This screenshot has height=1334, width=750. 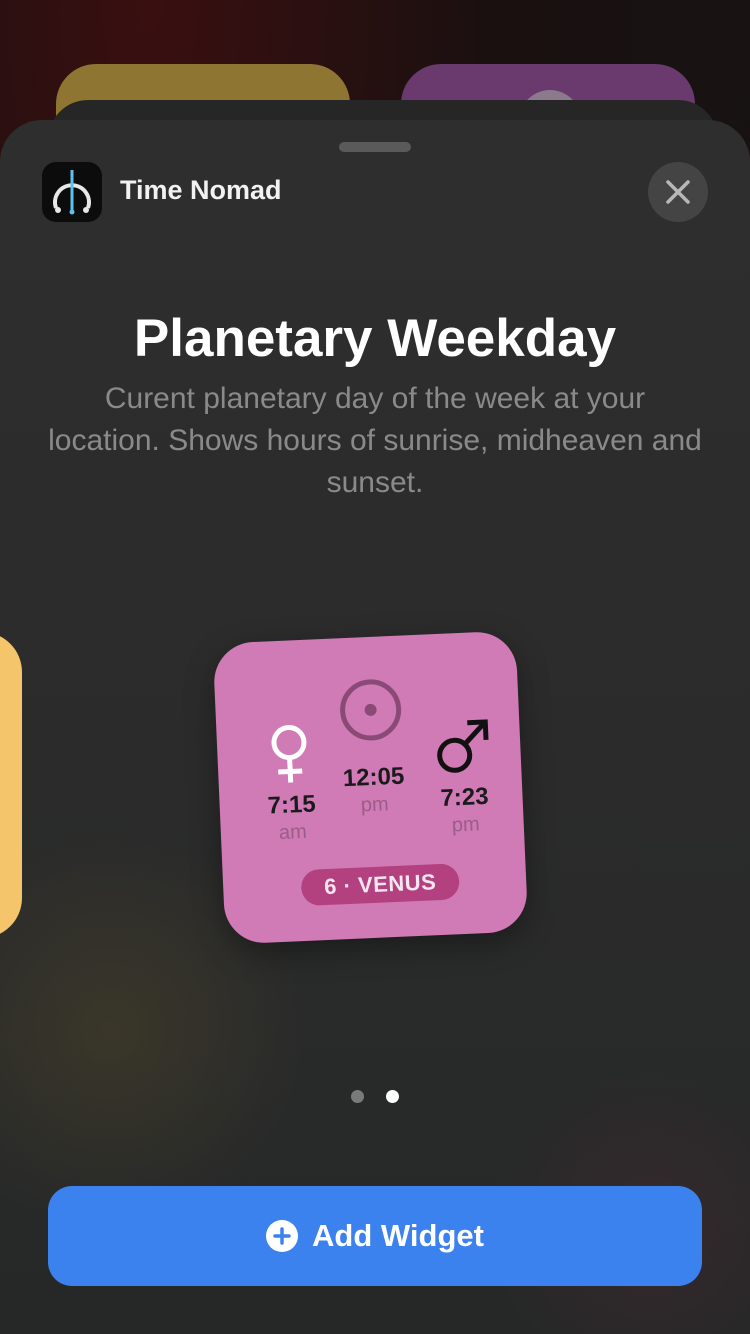 I want to click on sunrise-time: 7:15, so click(x=292, y=805).